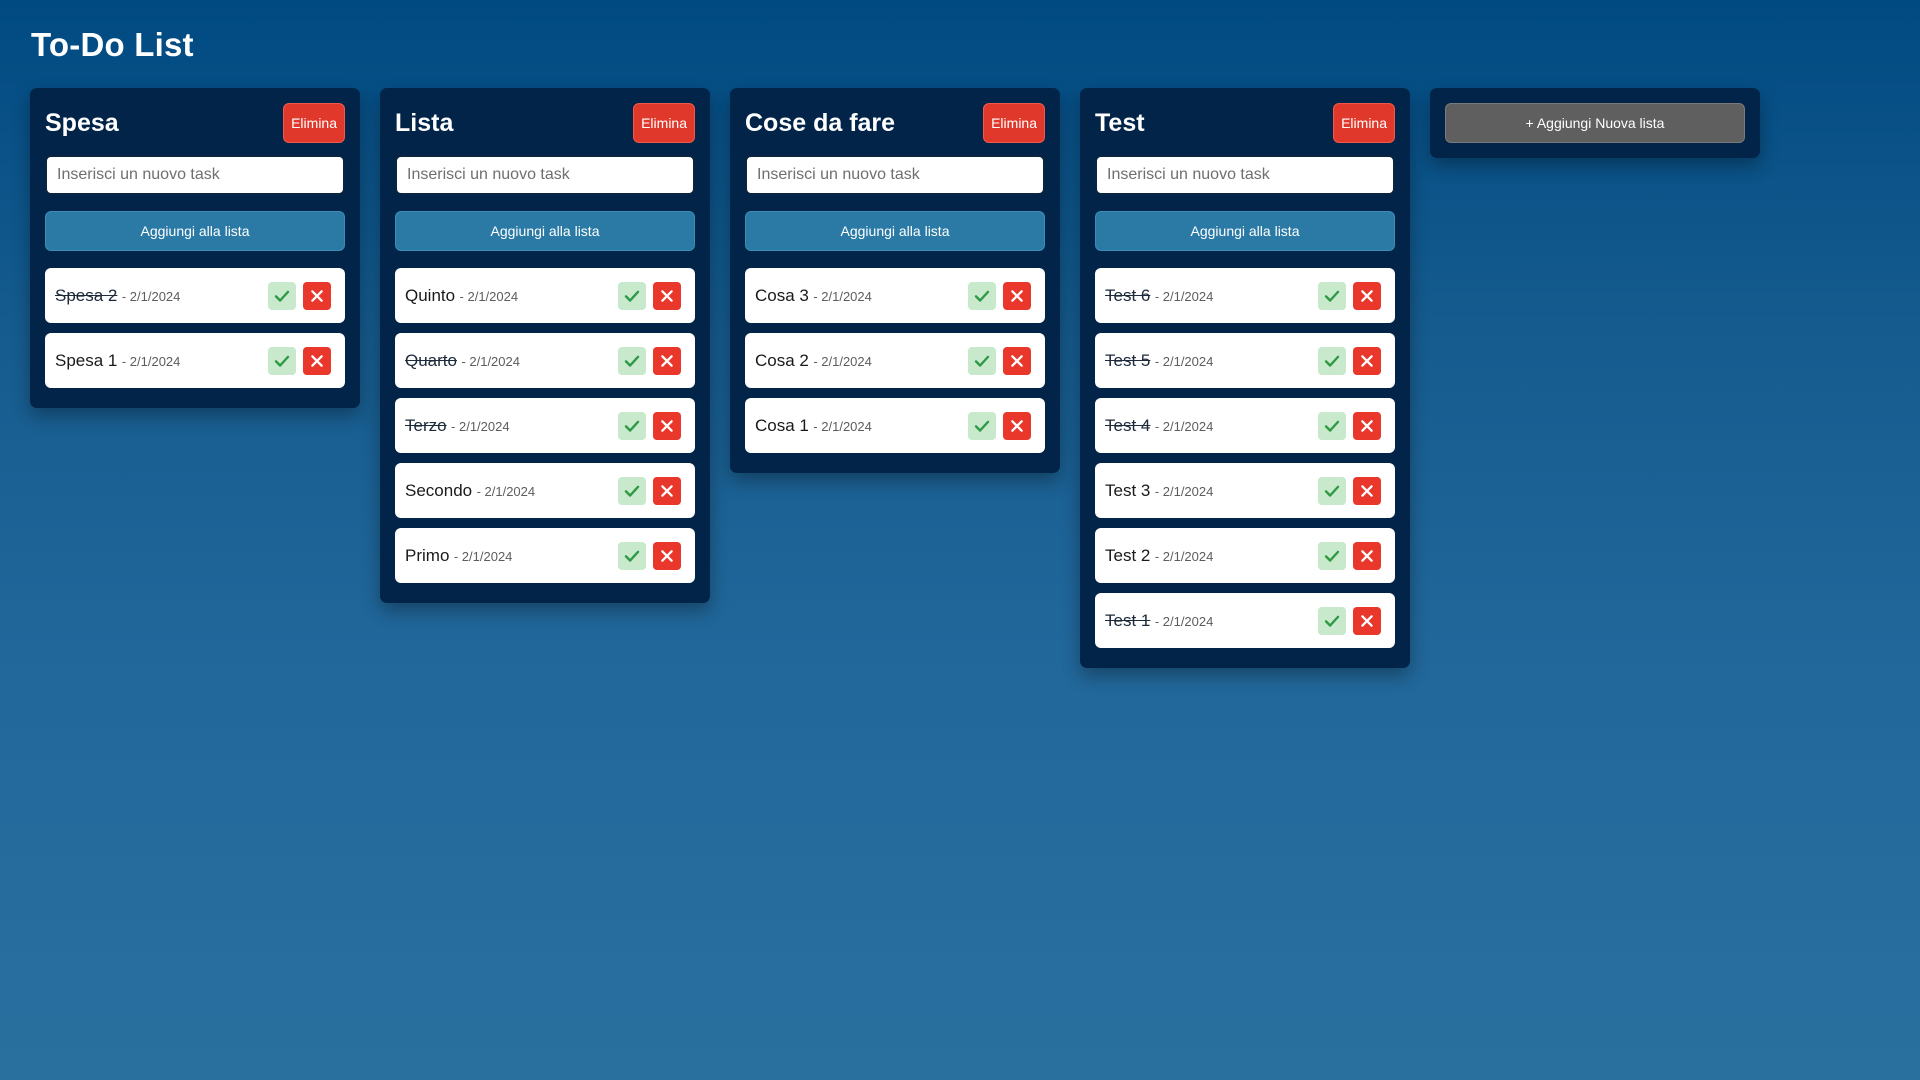 The image size is (1920, 1080). I want to click on task-text: Test 4 - 2/1/2024, so click(1211, 426).